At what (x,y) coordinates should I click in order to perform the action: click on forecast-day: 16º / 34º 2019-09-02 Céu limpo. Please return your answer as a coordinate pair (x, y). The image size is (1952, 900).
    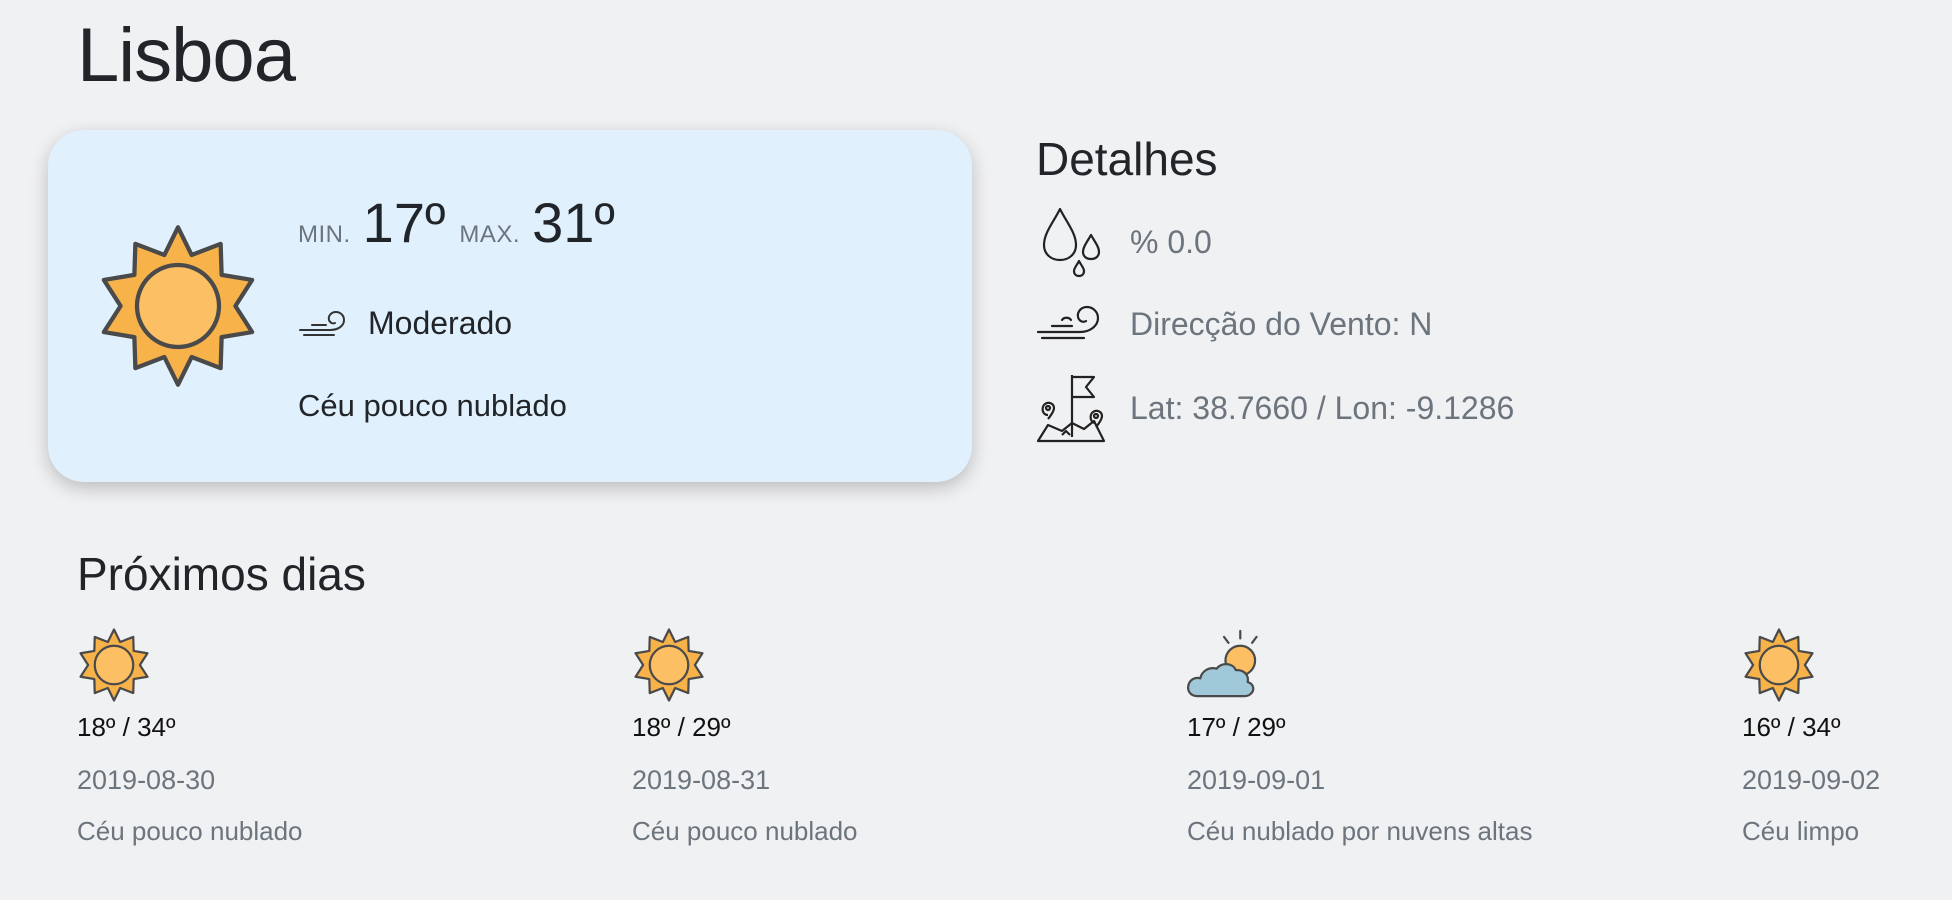
    Looking at the image, I should click on (1842, 737).